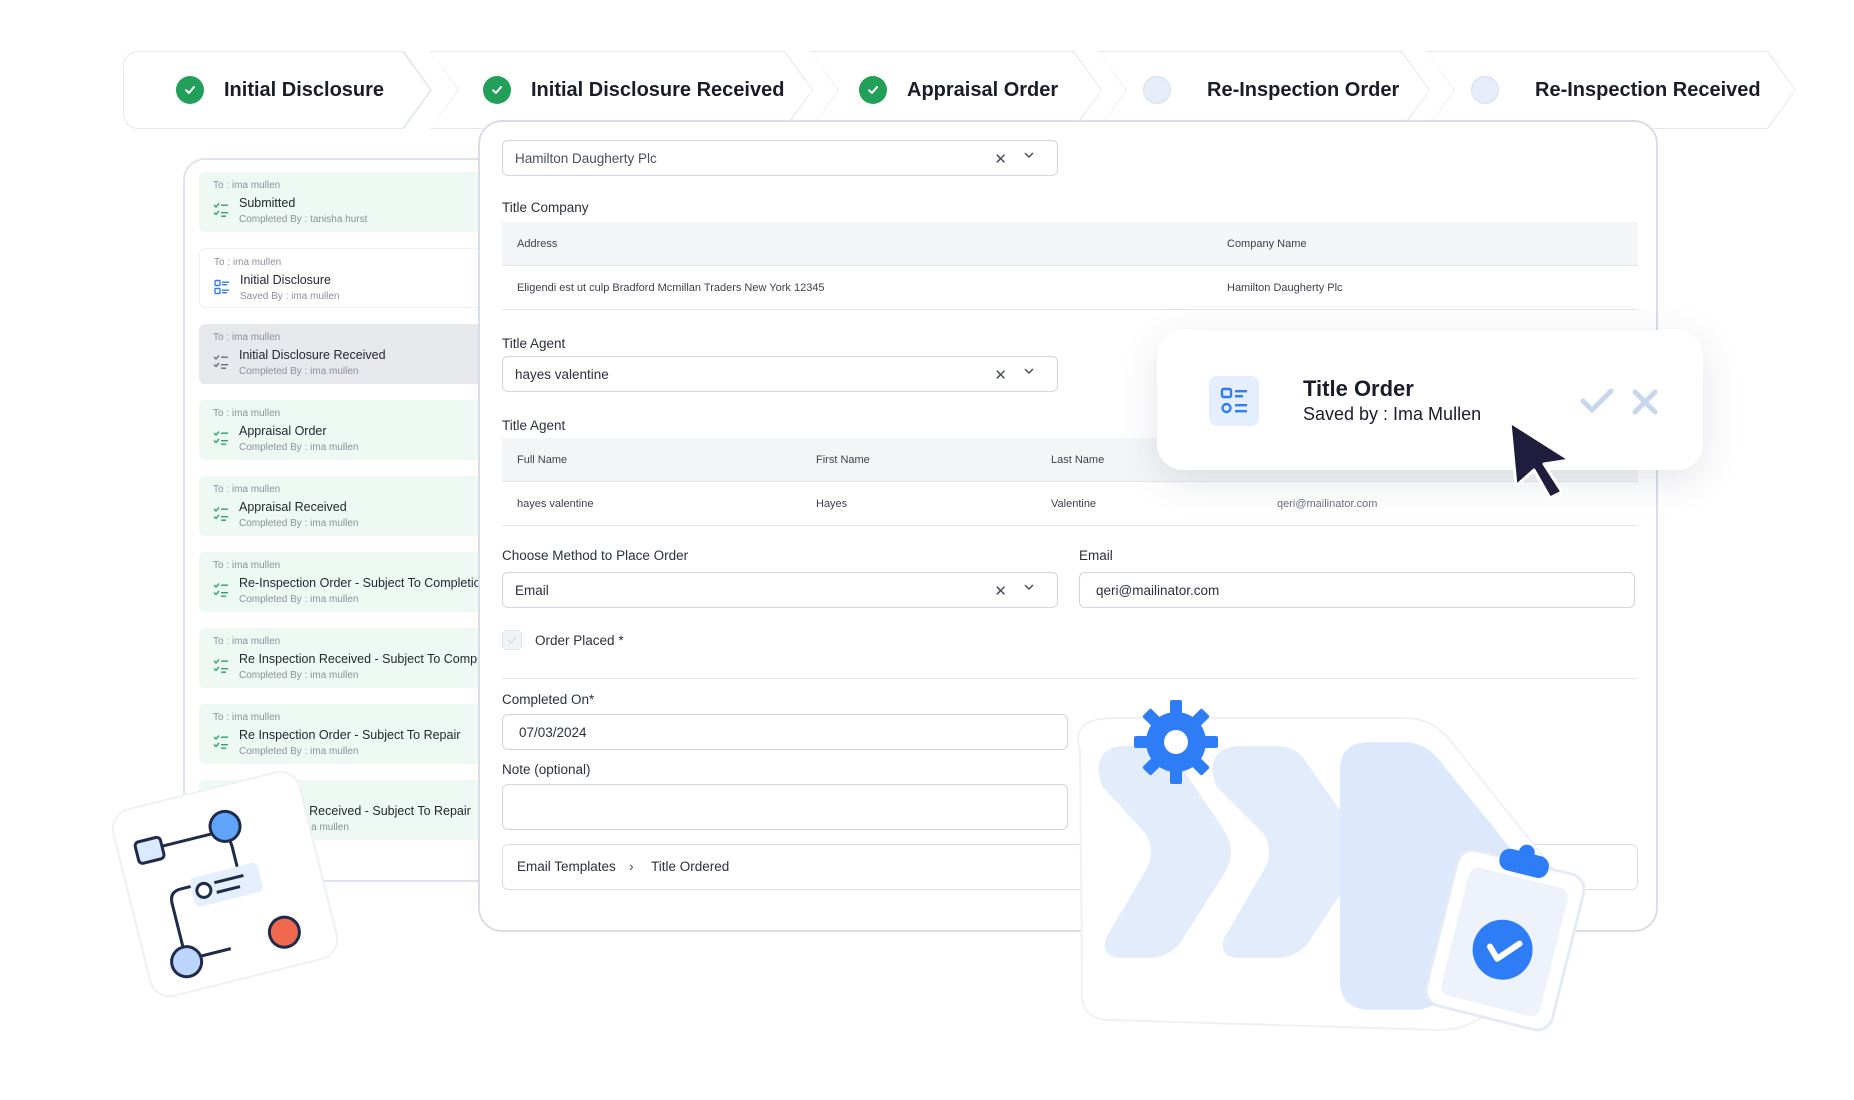 The height and width of the screenshot is (1100, 1854). I want to click on list-item-title: Re Inspection Order - Subject To Repair, so click(350, 735).